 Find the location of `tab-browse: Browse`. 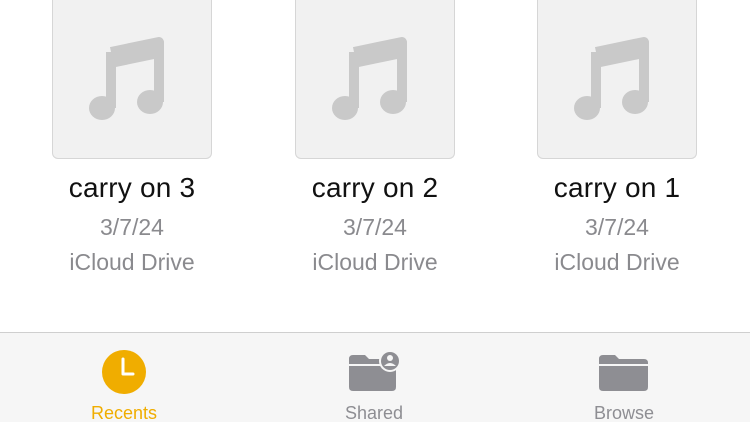

tab-browse: Browse is located at coordinates (624, 377).